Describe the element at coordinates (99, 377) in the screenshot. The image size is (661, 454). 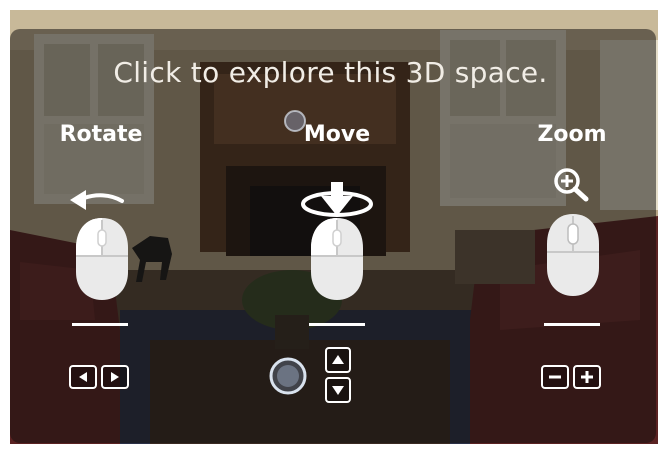
I see `rotate-keys` at that location.